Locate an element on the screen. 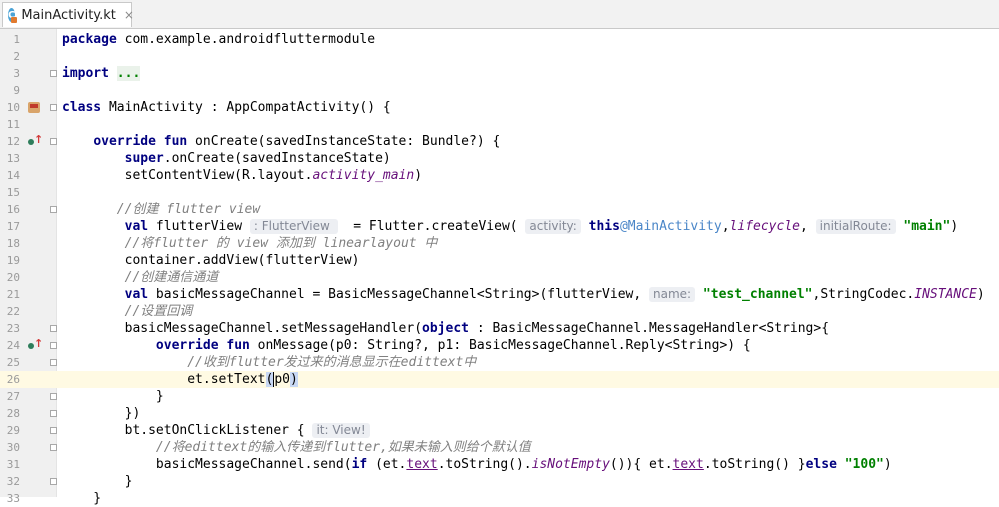 The height and width of the screenshot is (507, 999). code-token: package is located at coordinates (89, 39).